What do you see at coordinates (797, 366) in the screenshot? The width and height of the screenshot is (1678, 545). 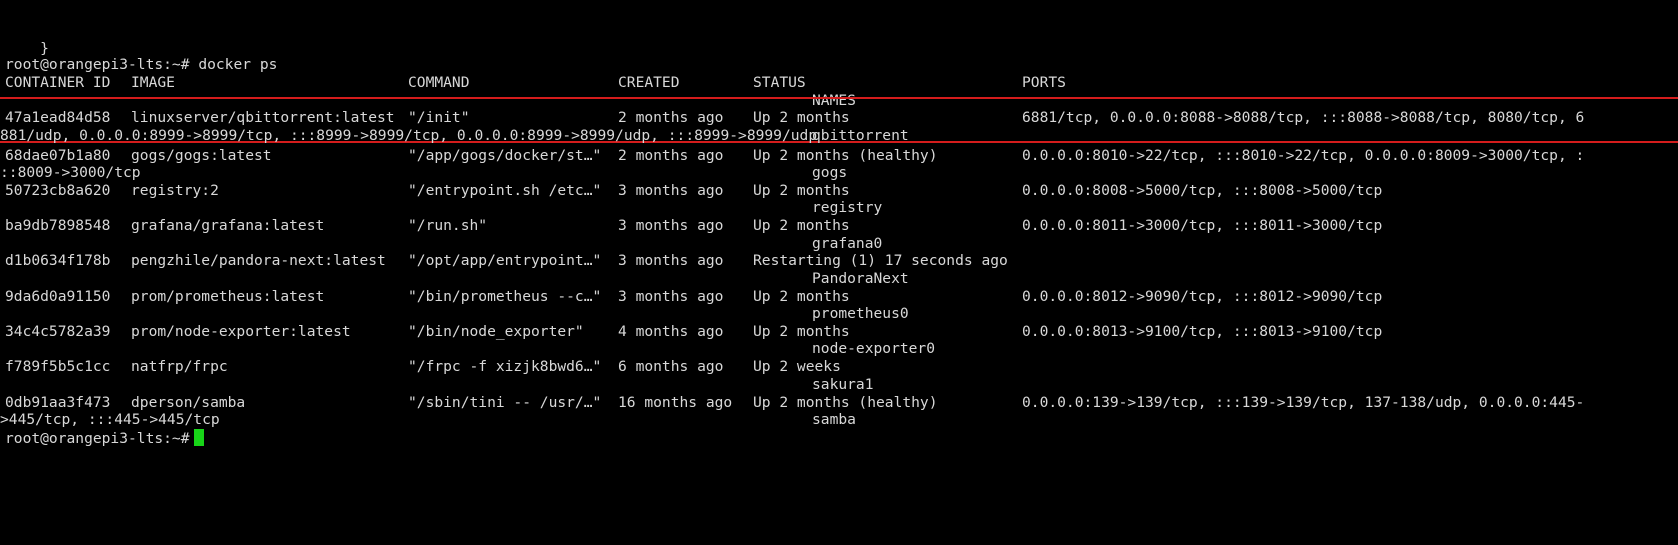 I see `container-status: Up 2 weeks` at bounding box center [797, 366].